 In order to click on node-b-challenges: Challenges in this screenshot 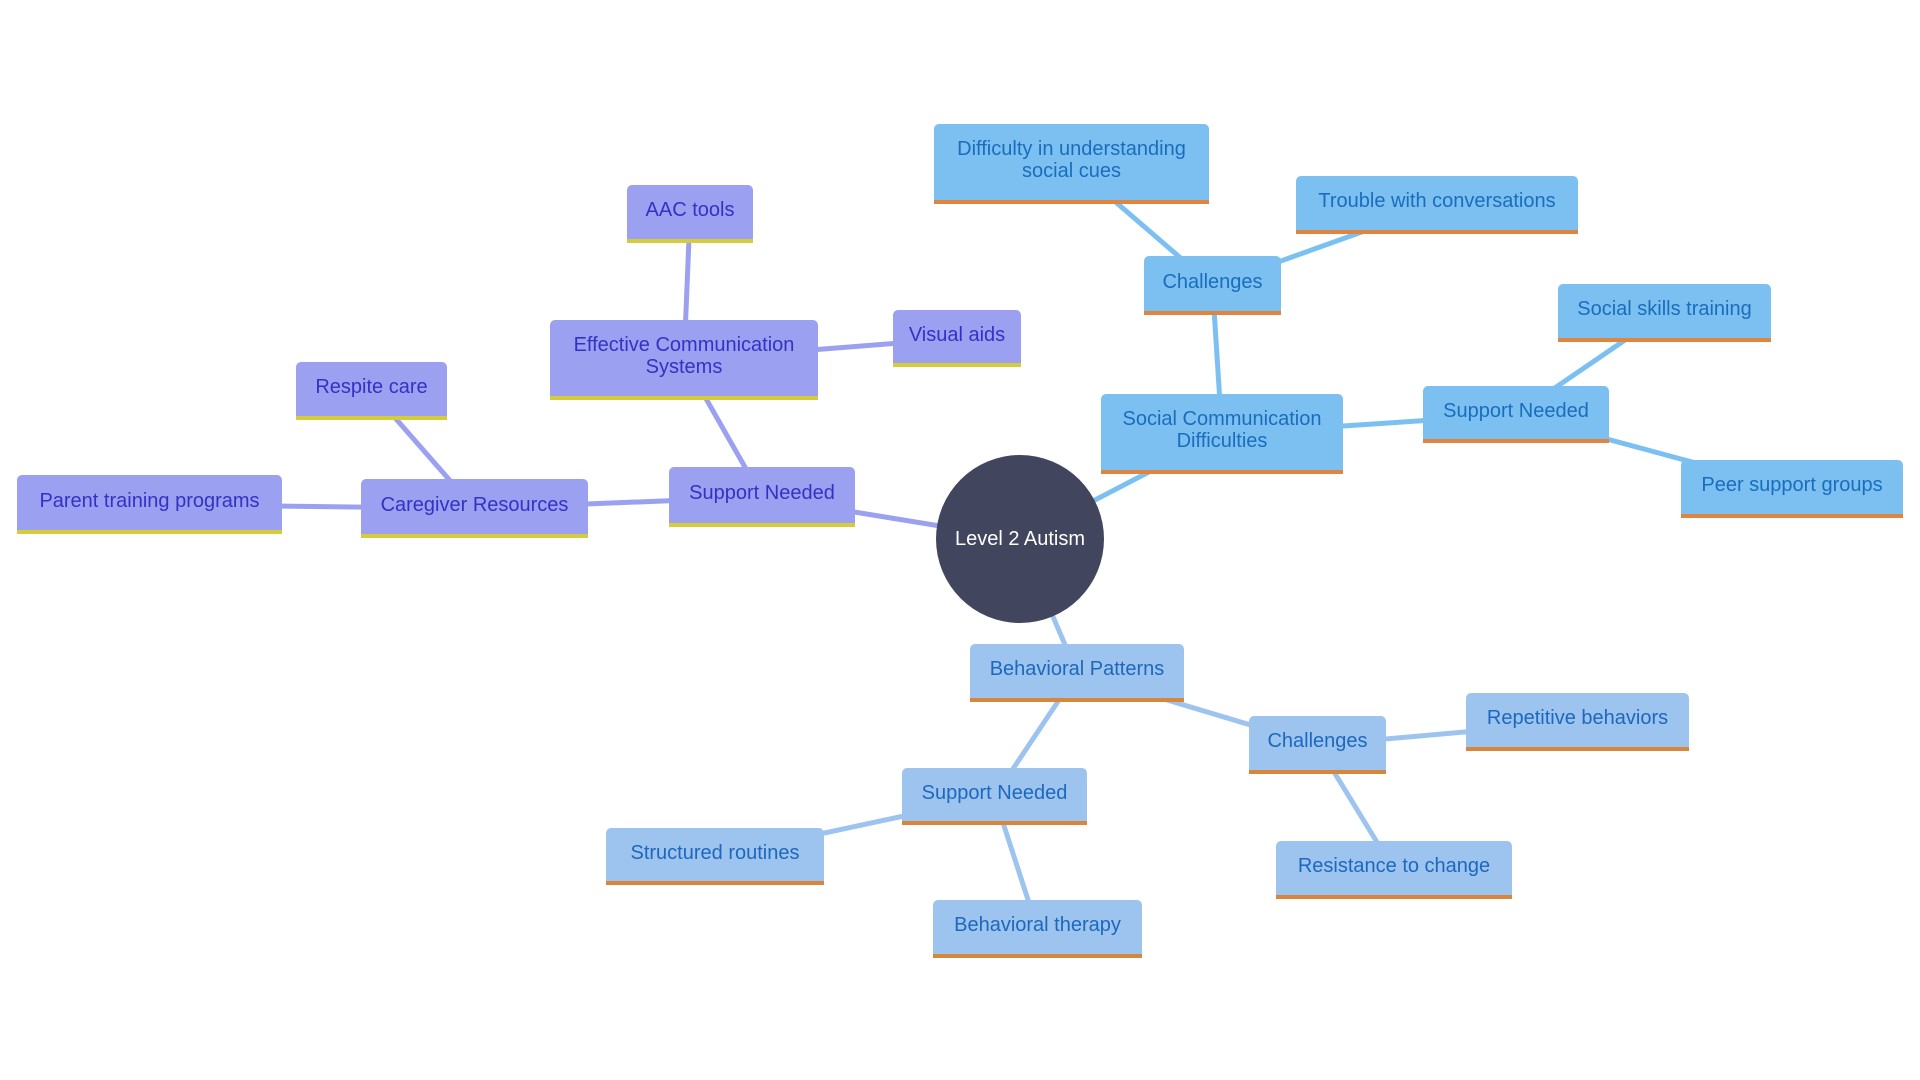, I will do `click(1212, 285)`.